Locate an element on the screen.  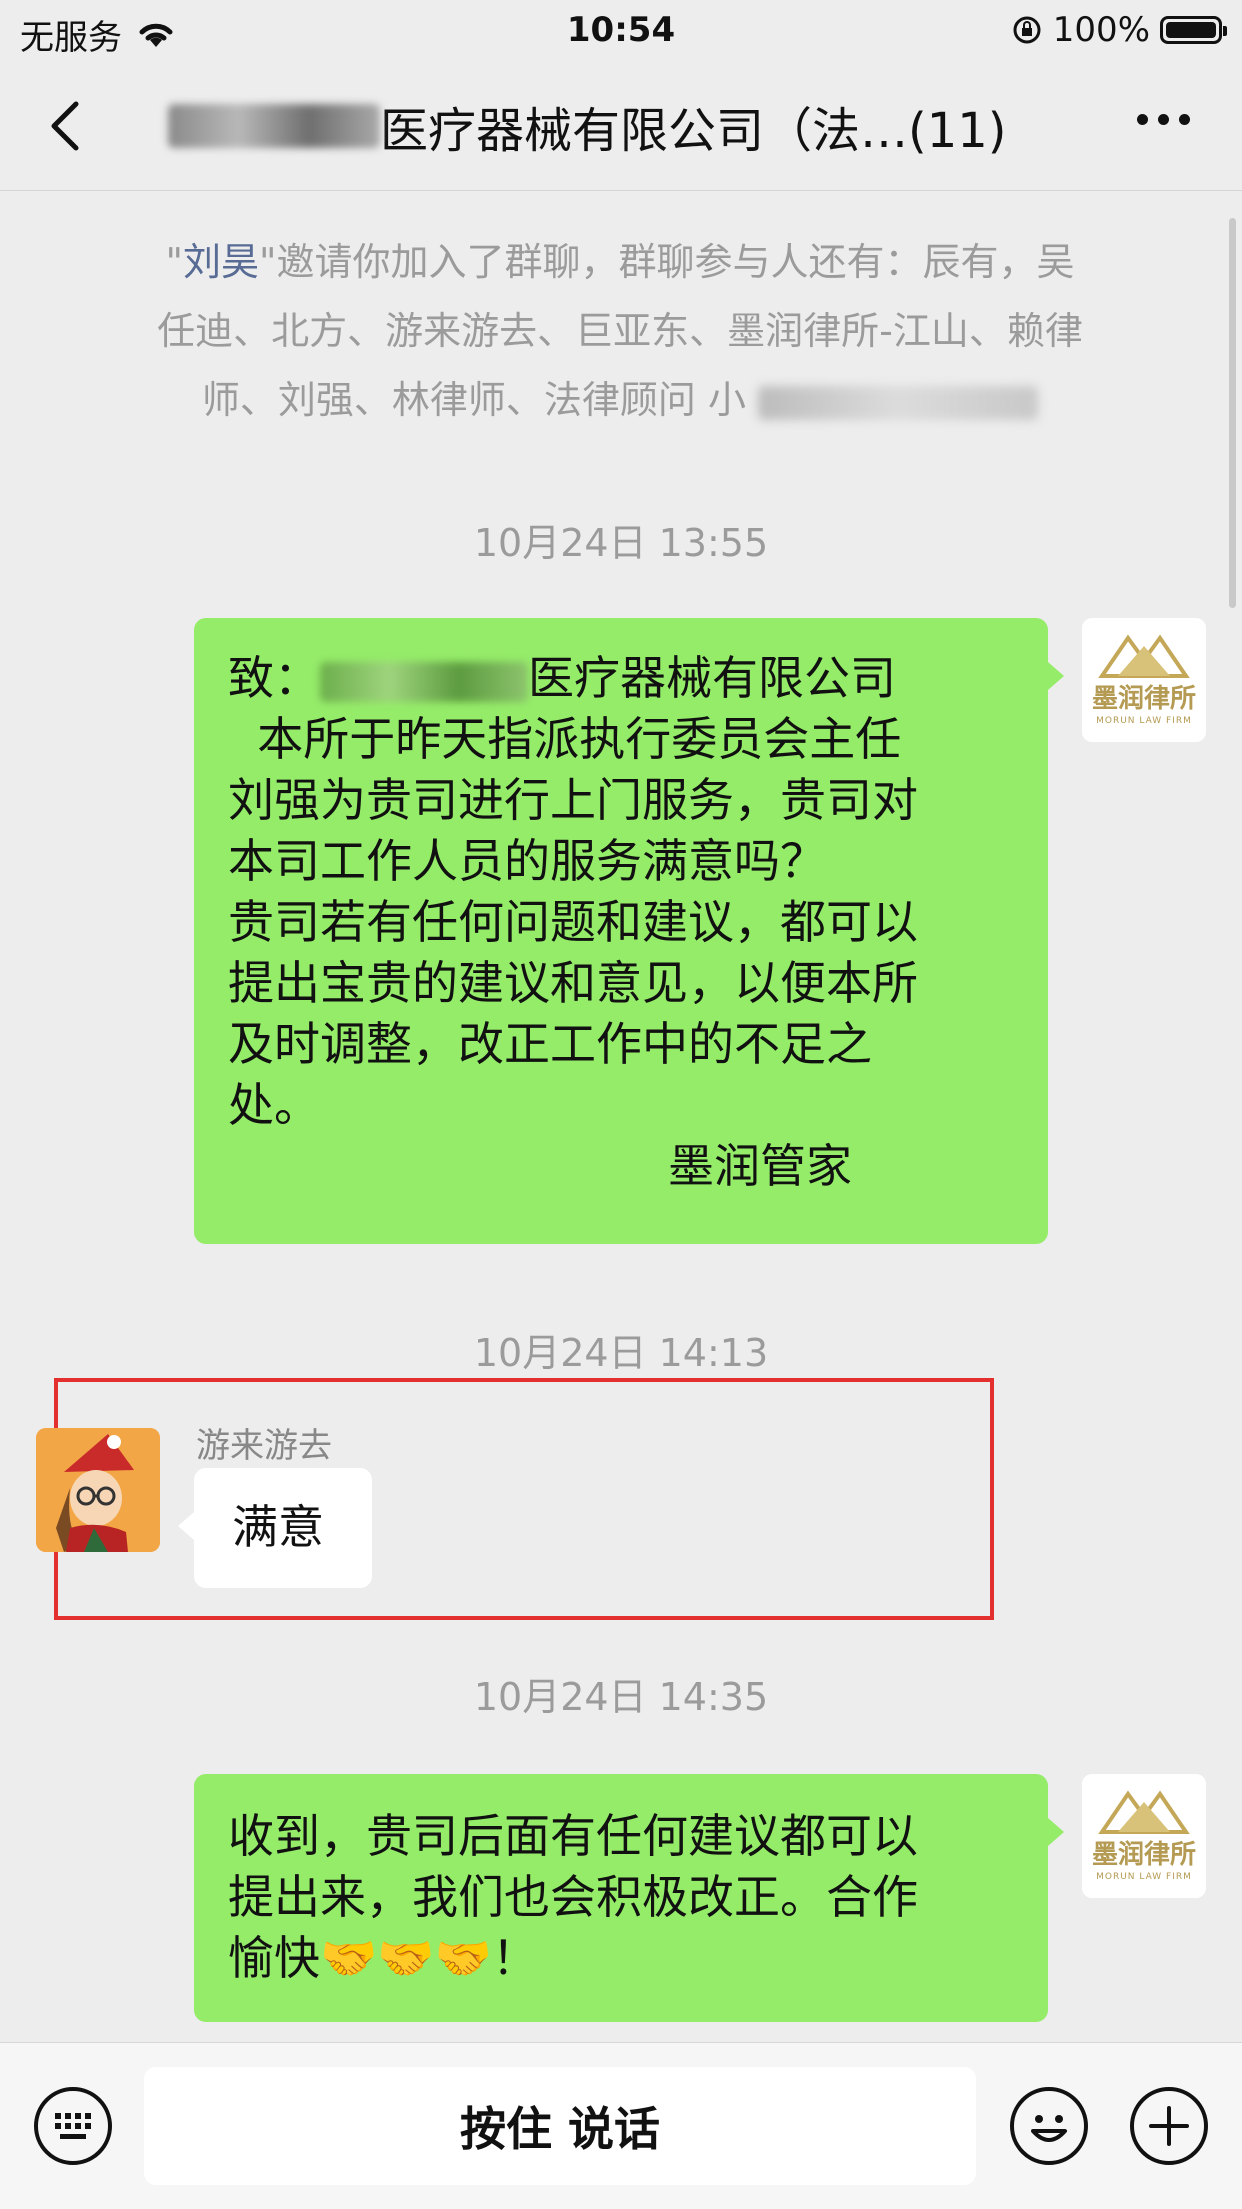
incoming-message-bubble: 满意 is located at coordinates (283, 1528).